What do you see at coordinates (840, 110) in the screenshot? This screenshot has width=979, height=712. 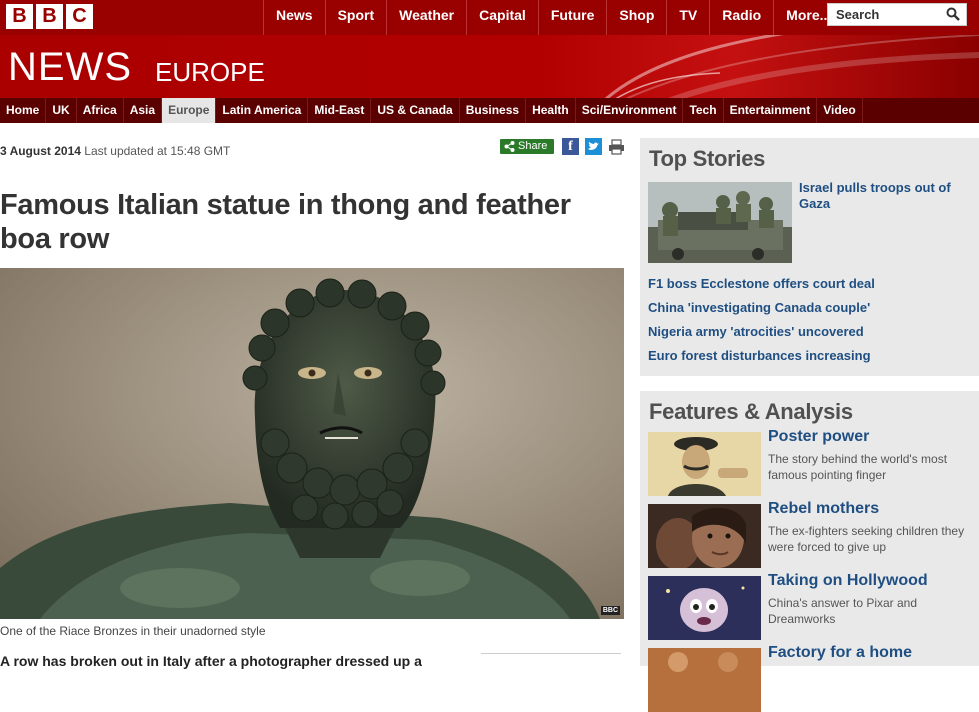 I see `secnav-video: Video` at bounding box center [840, 110].